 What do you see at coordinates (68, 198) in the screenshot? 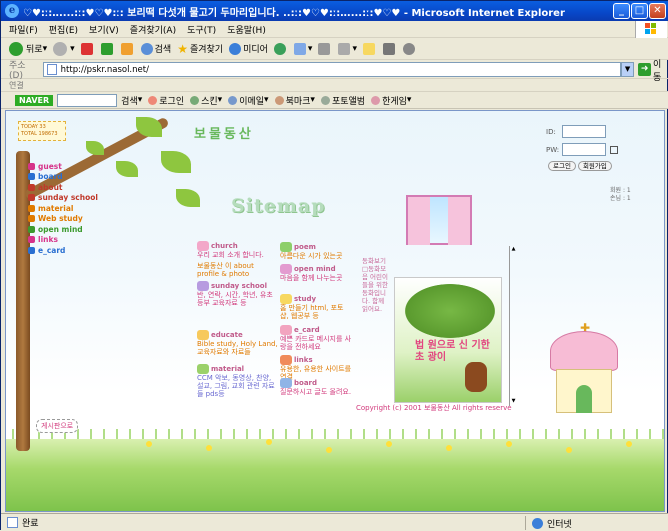
I see `nav-item-label: sunday school` at bounding box center [68, 198].